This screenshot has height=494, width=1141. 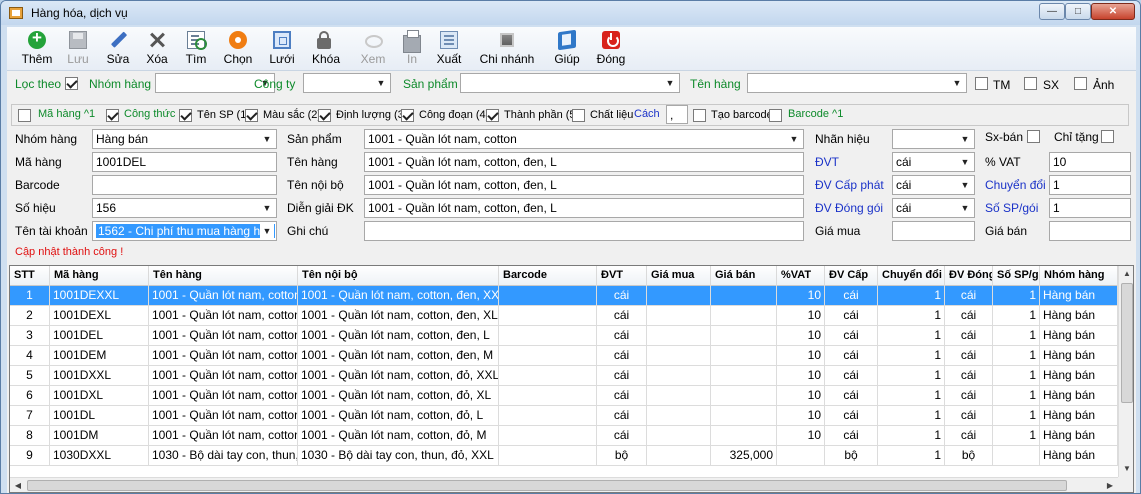 I want to click on column-header: Giá bán, so click(x=744, y=276).